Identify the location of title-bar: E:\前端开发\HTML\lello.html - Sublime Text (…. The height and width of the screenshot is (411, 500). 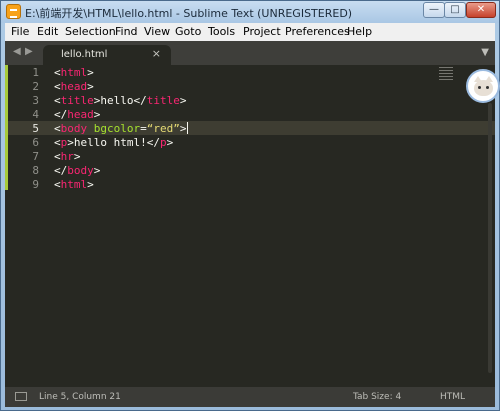
(250, 12).